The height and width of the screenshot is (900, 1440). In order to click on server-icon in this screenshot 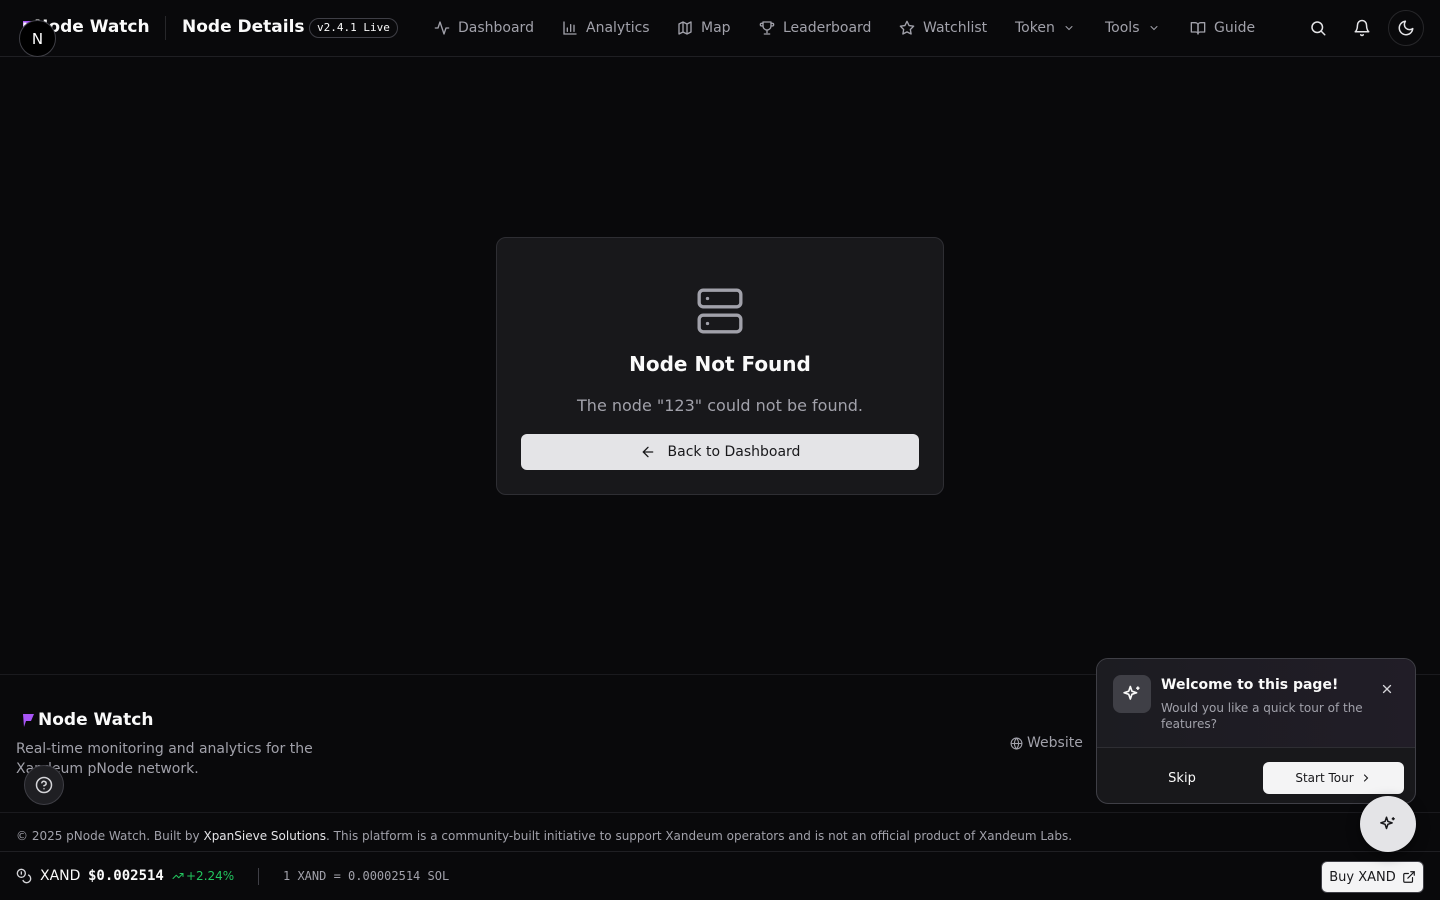, I will do `click(720, 311)`.